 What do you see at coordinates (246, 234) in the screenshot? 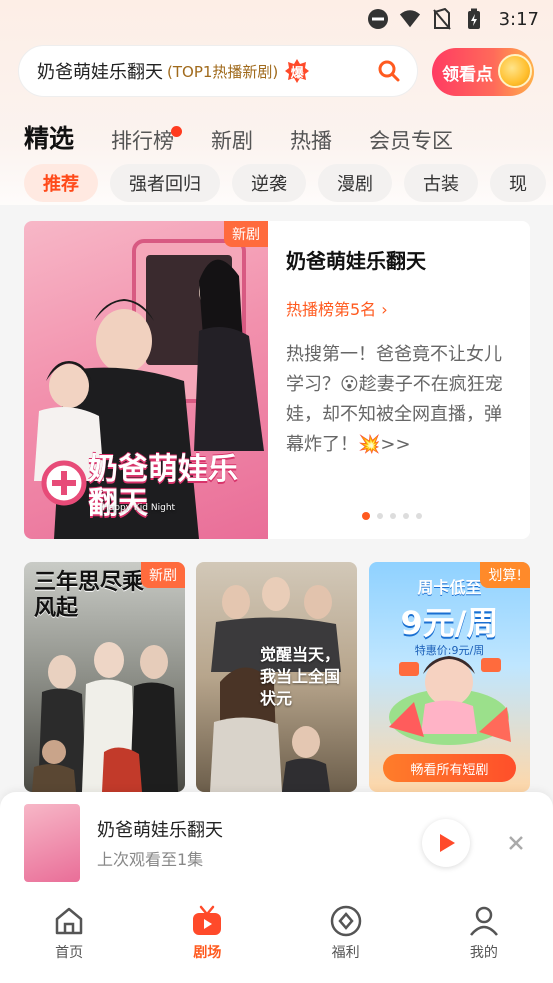
I see `featured-tag: 新剧` at bounding box center [246, 234].